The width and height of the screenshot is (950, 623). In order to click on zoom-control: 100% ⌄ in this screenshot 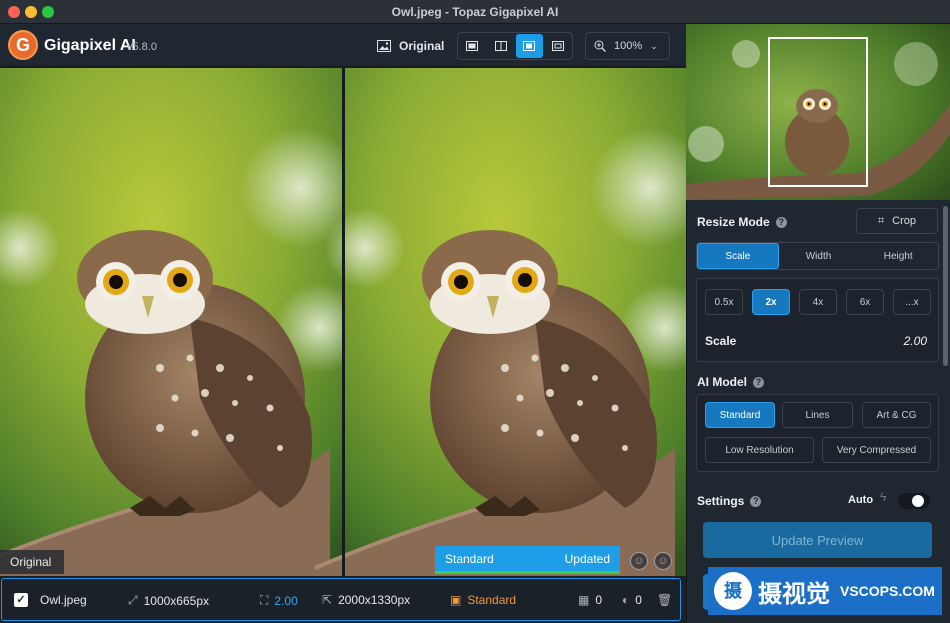, I will do `click(627, 46)`.